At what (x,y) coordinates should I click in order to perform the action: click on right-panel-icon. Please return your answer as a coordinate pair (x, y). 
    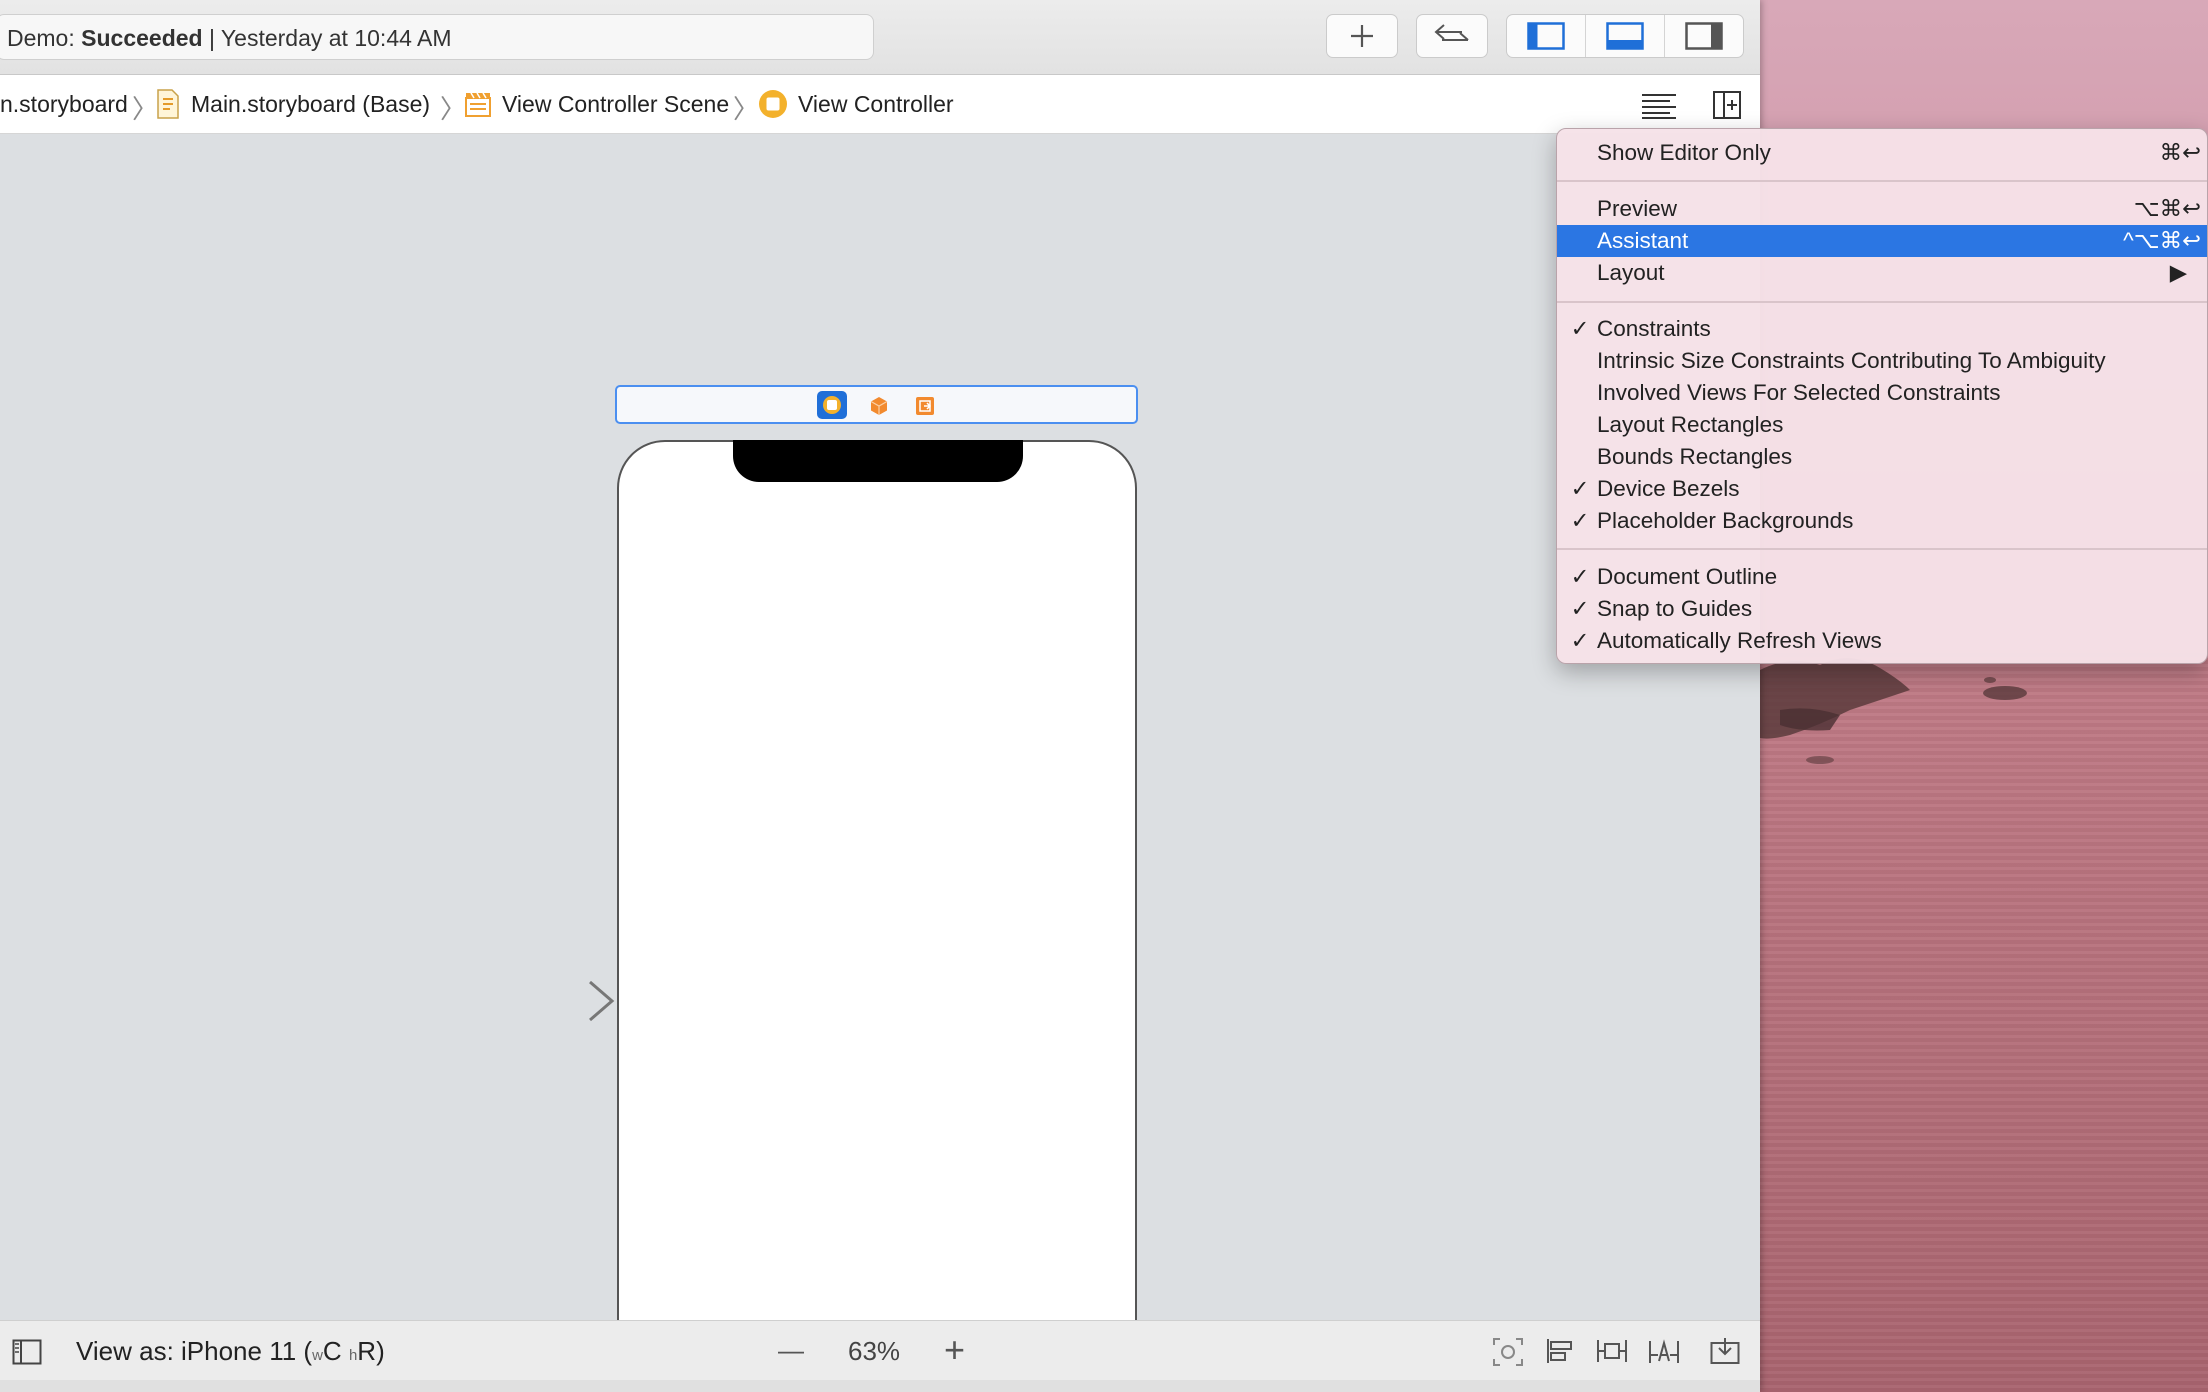
    Looking at the image, I should click on (1704, 36).